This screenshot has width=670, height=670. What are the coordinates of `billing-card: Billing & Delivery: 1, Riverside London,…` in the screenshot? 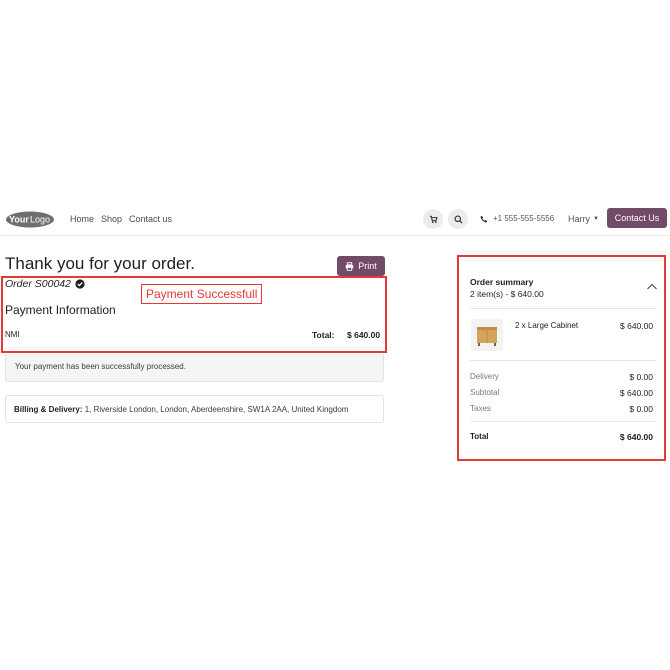 It's located at (194, 409).